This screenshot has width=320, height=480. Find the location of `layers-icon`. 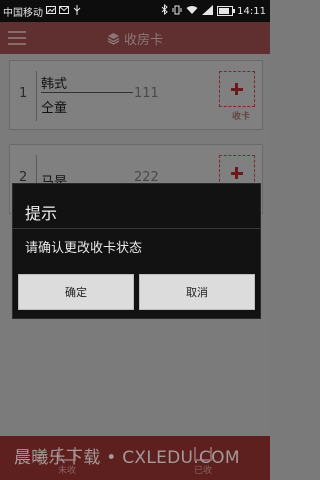

layers-icon is located at coordinates (113, 38).